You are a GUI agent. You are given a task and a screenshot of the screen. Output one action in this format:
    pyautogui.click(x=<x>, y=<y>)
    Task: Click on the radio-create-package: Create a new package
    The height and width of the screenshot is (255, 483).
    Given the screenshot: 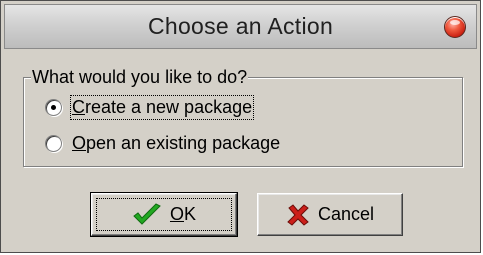 What is the action you would take?
    pyautogui.click(x=150, y=107)
    